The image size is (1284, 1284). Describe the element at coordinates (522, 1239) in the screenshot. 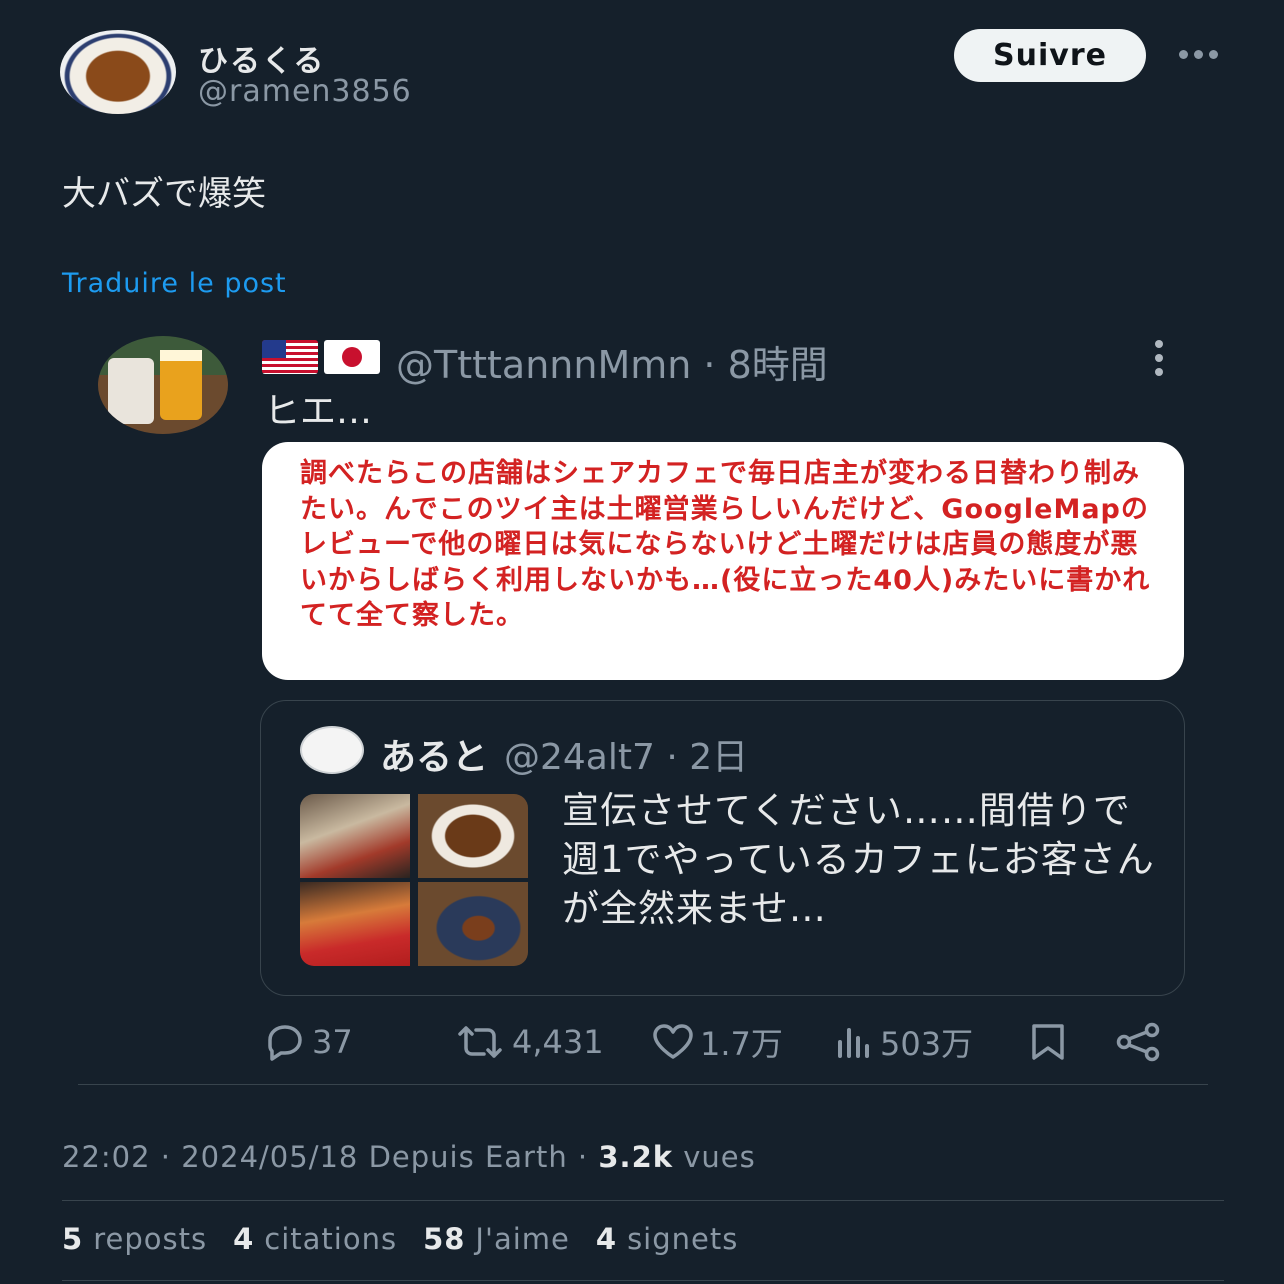

I see `likes-label: J'aime` at that location.